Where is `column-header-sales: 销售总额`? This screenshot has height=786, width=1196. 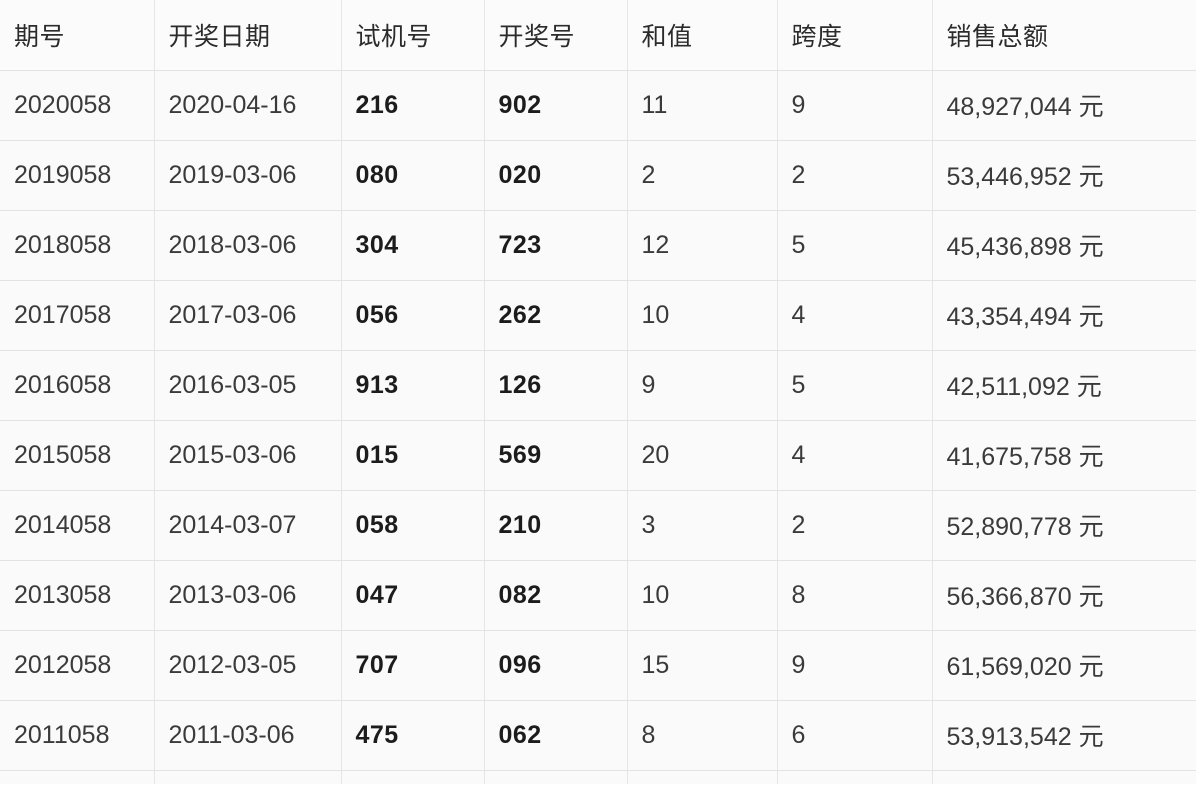
column-header-sales: 销售总额 is located at coordinates (1064, 35).